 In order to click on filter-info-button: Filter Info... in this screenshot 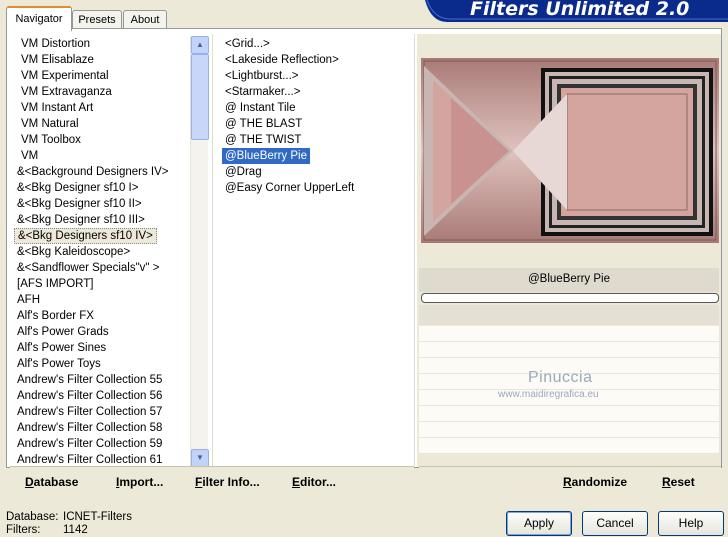, I will do `click(227, 482)`.